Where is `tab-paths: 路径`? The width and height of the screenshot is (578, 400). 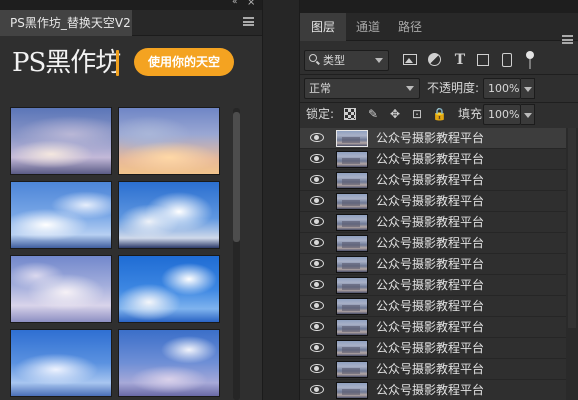
tab-paths: 路径 is located at coordinates (410, 27).